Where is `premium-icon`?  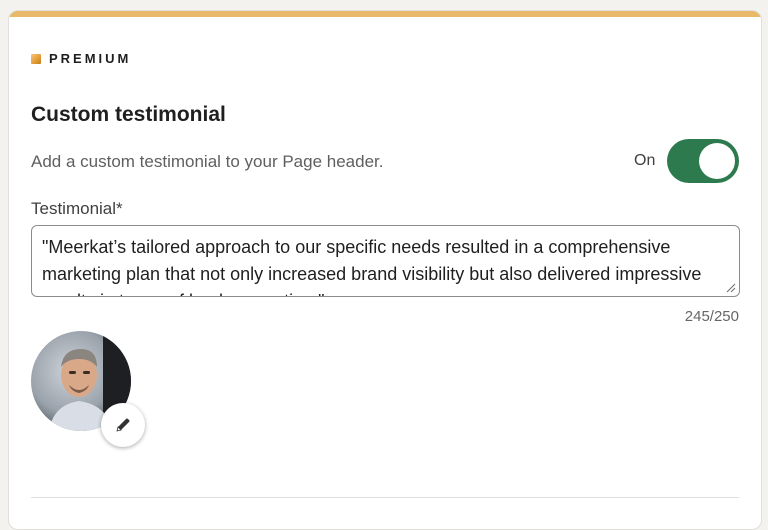
premium-icon is located at coordinates (36, 58).